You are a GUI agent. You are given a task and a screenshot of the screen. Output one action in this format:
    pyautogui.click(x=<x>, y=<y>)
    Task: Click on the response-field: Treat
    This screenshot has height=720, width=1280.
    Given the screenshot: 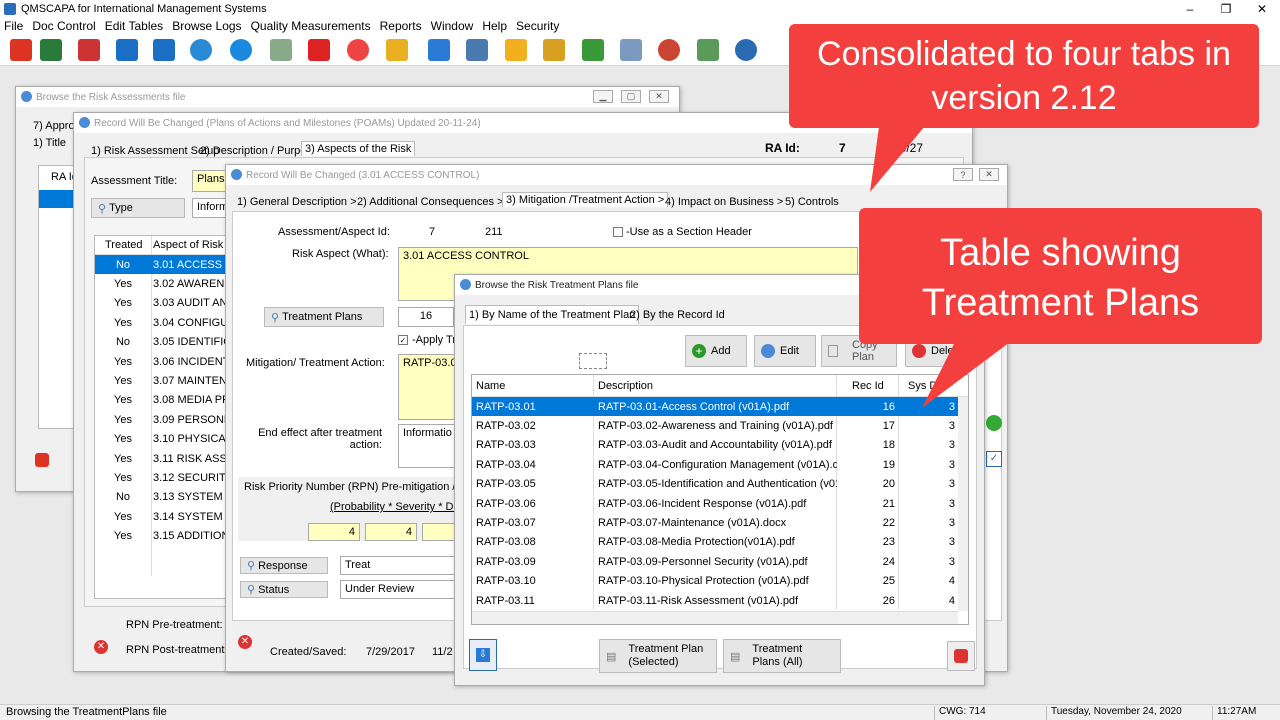 What is the action you would take?
    pyautogui.click(x=399, y=565)
    